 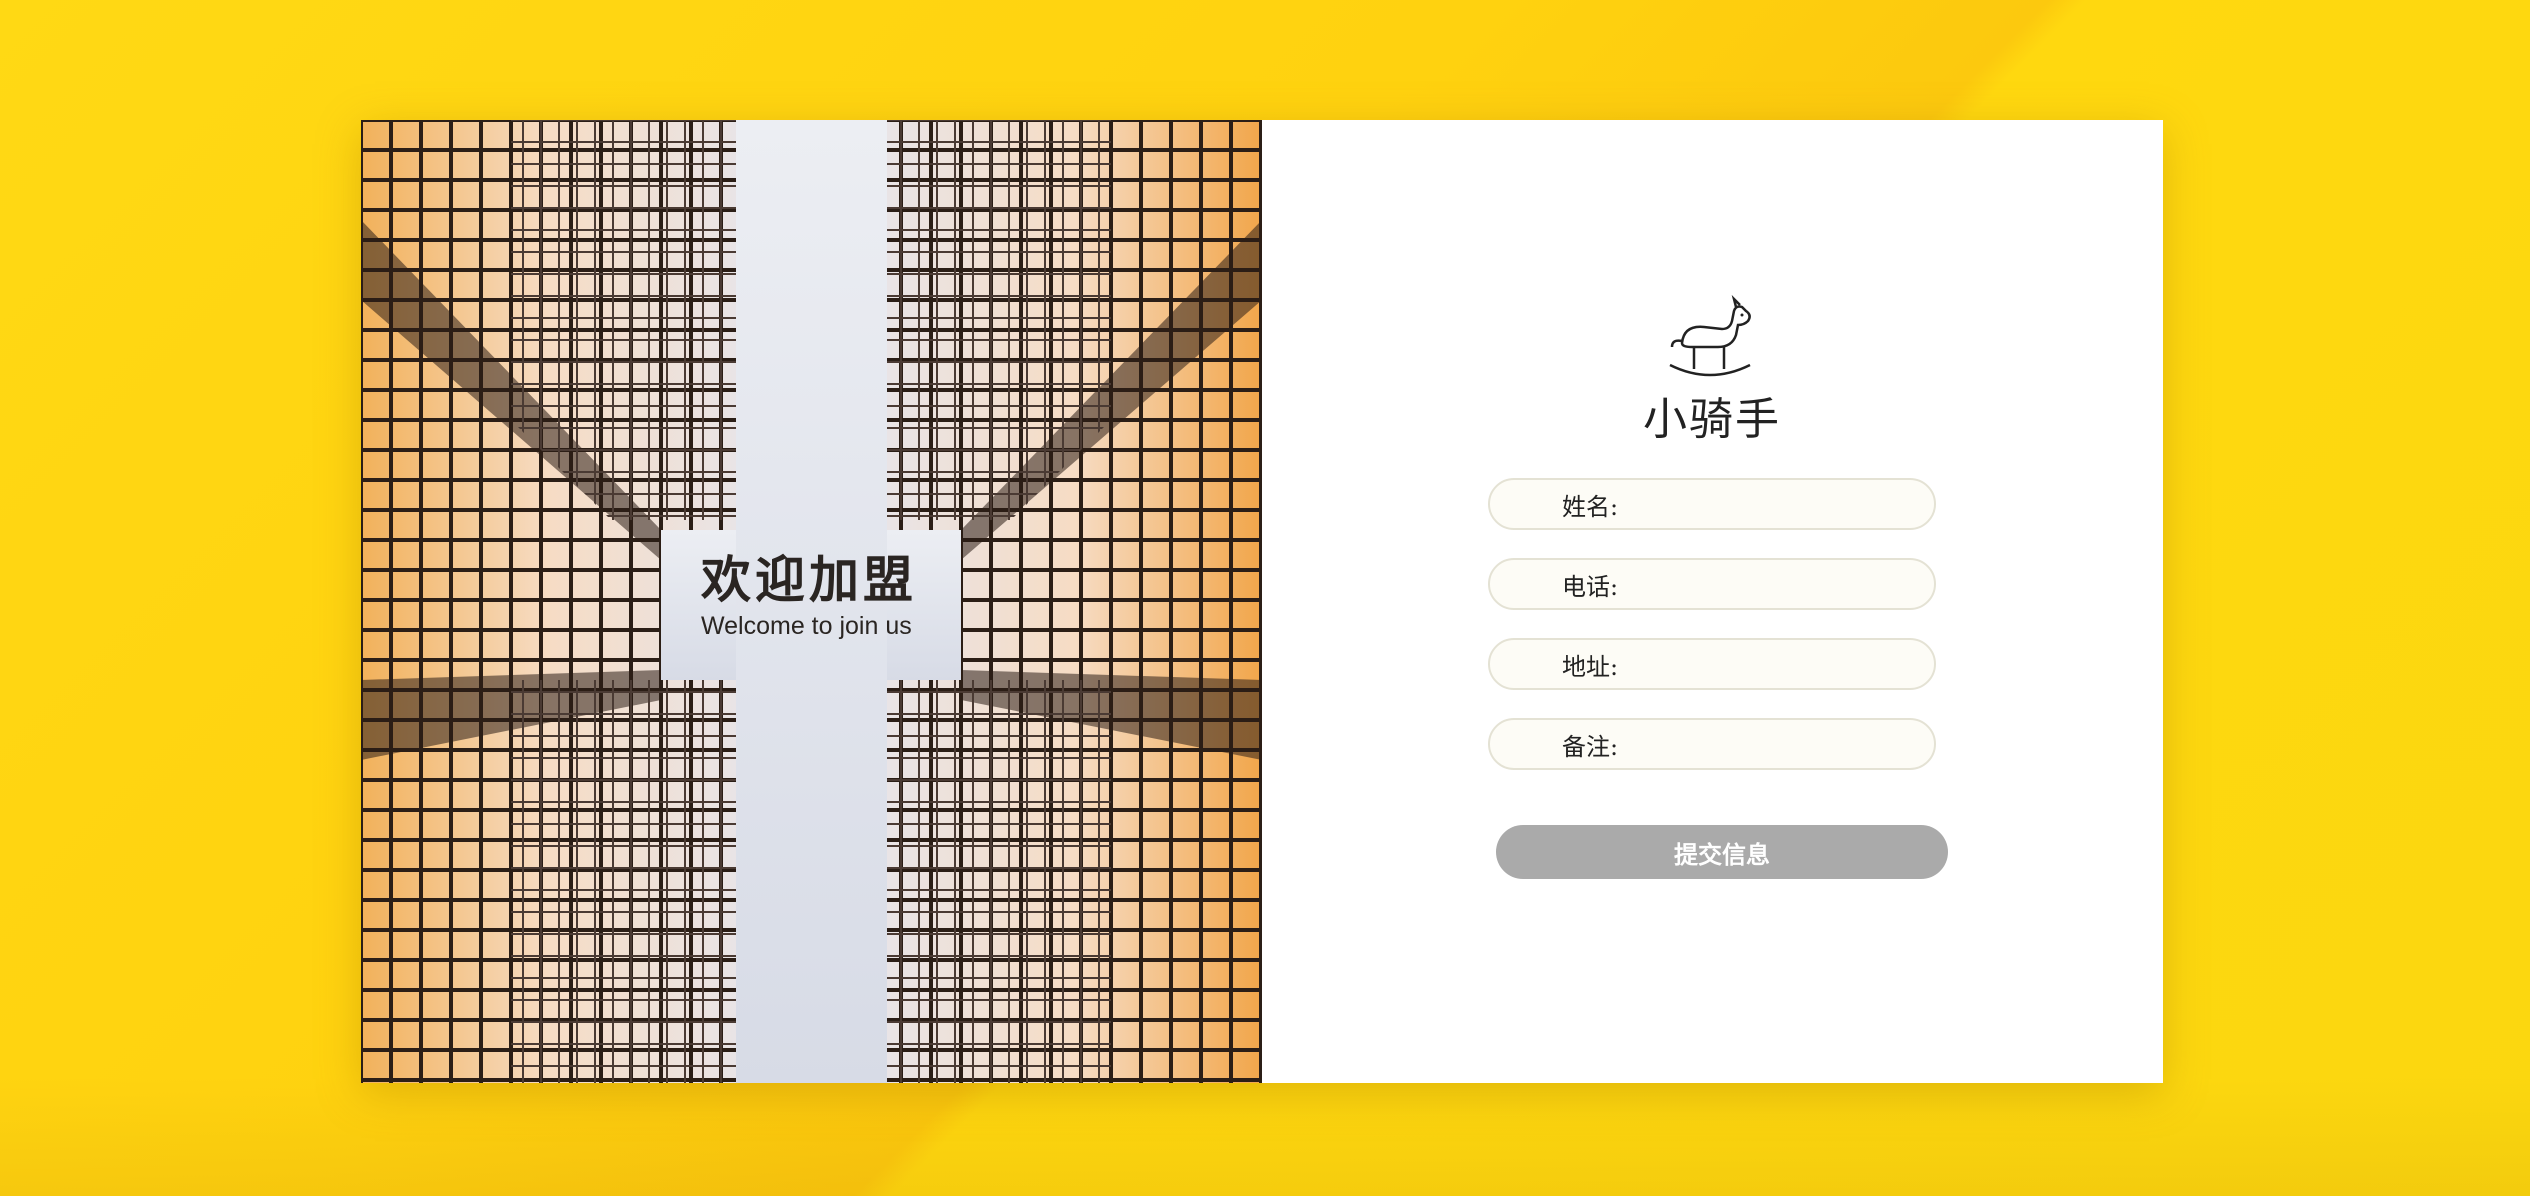 What do you see at coordinates (1590, 746) in the screenshot?
I see `notes-field-label: 备注:` at bounding box center [1590, 746].